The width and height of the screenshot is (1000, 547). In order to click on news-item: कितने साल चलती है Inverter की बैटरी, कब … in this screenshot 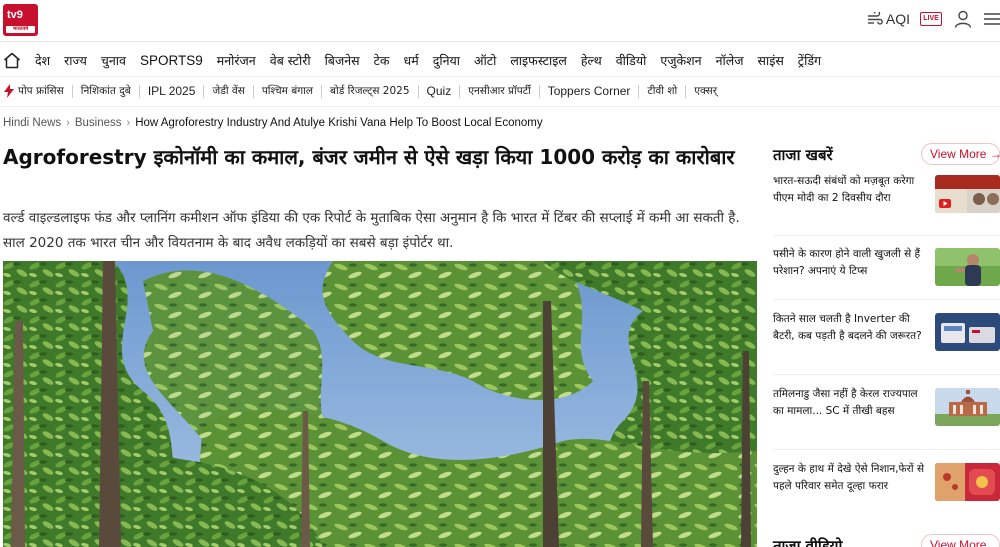, I will do `click(886, 344)`.